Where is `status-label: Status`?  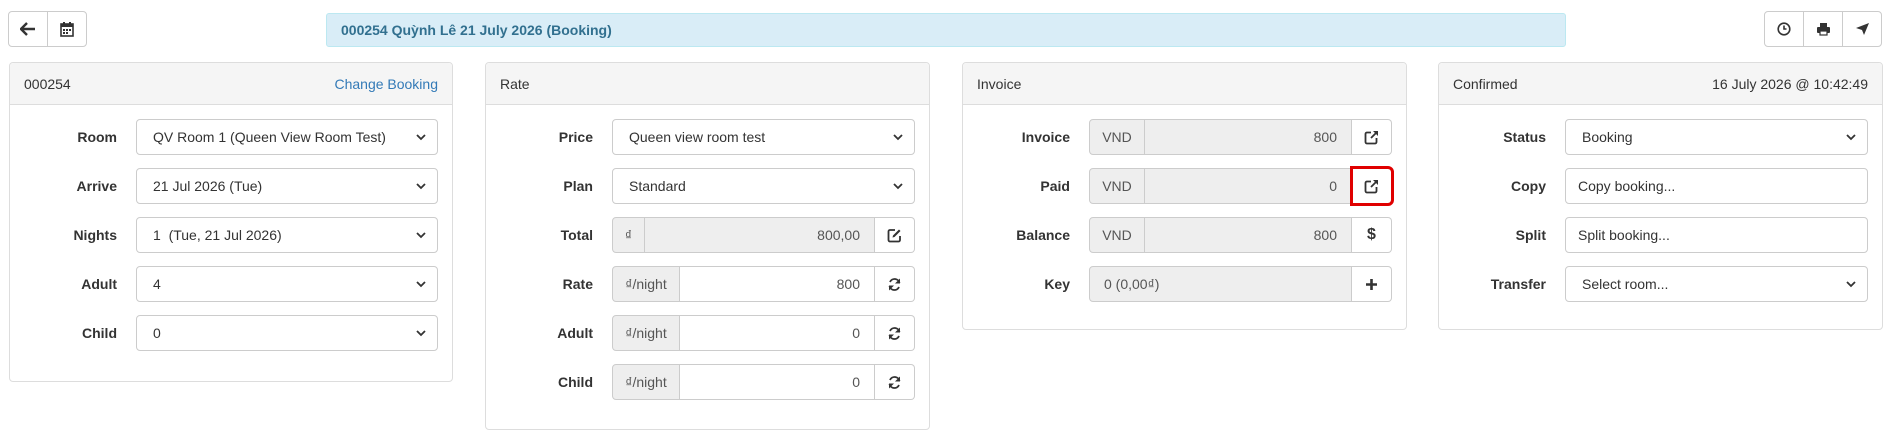 status-label: Status is located at coordinates (1524, 137).